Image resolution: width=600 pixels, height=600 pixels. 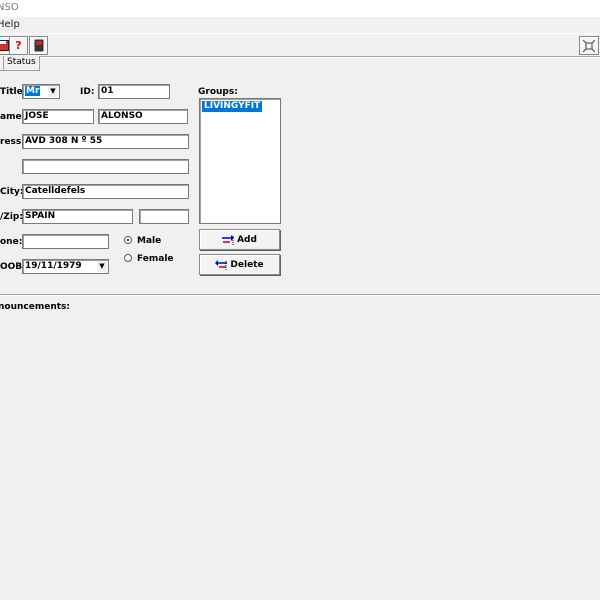 I want to click on list-item: LIVINGYFIT, so click(x=232, y=106).